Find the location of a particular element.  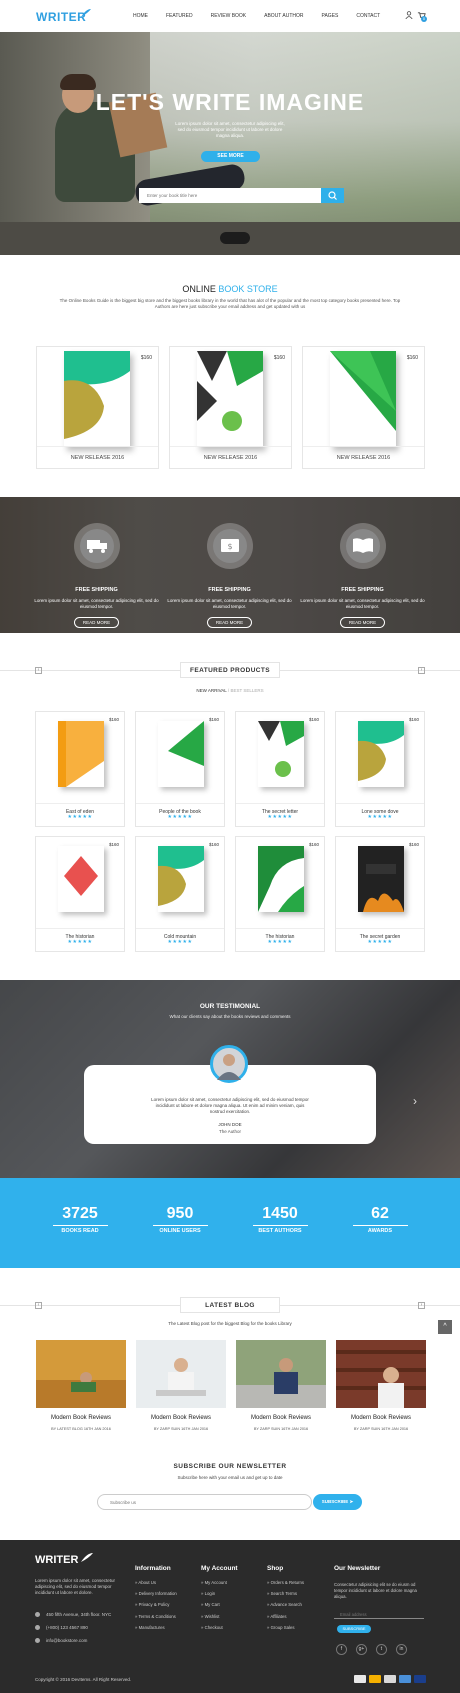

twitter-icon: t is located at coordinates (381, 1649).